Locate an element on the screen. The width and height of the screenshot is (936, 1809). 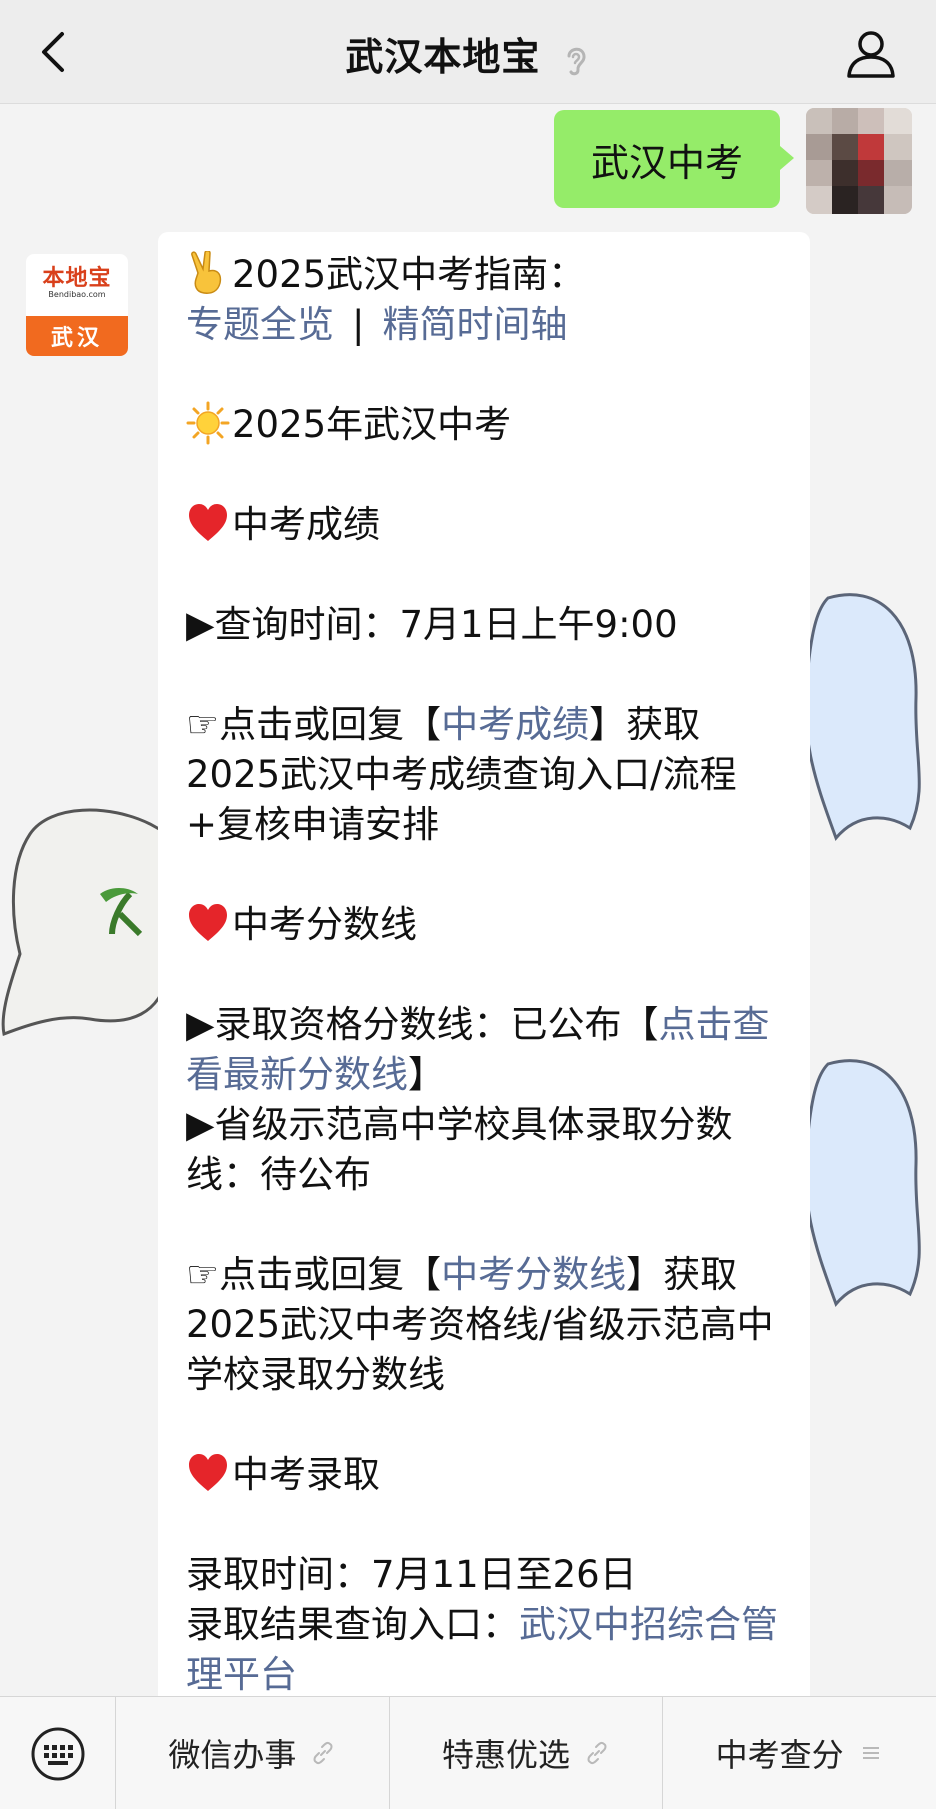
menu-item-score-query: 中考查分 is located at coordinates (799, 1753).